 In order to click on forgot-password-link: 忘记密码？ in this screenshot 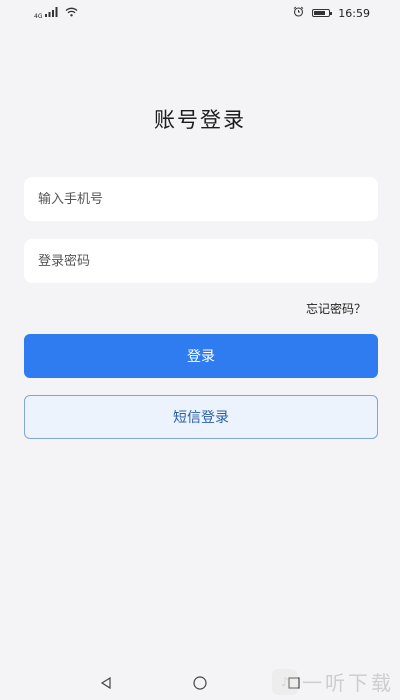, I will do `click(336, 308)`.